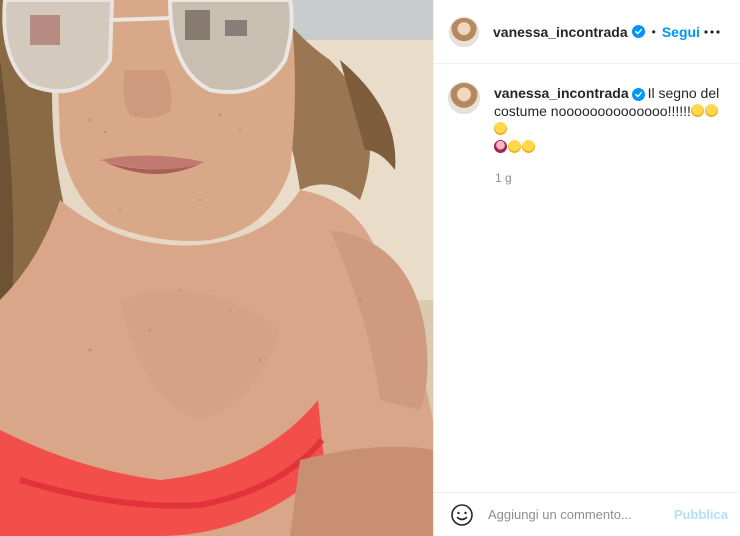 This screenshot has width=740, height=536. I want to click on post-header: vanessa_incontrada • Segui, so click(587, 32).